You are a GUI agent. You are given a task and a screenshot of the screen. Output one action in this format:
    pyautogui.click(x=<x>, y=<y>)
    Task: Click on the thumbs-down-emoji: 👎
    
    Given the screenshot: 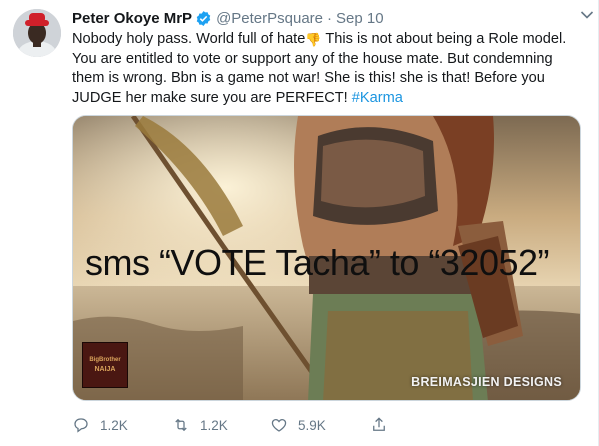 What is the action you would take?
    pyautogui.click(x=313, y=39)
    